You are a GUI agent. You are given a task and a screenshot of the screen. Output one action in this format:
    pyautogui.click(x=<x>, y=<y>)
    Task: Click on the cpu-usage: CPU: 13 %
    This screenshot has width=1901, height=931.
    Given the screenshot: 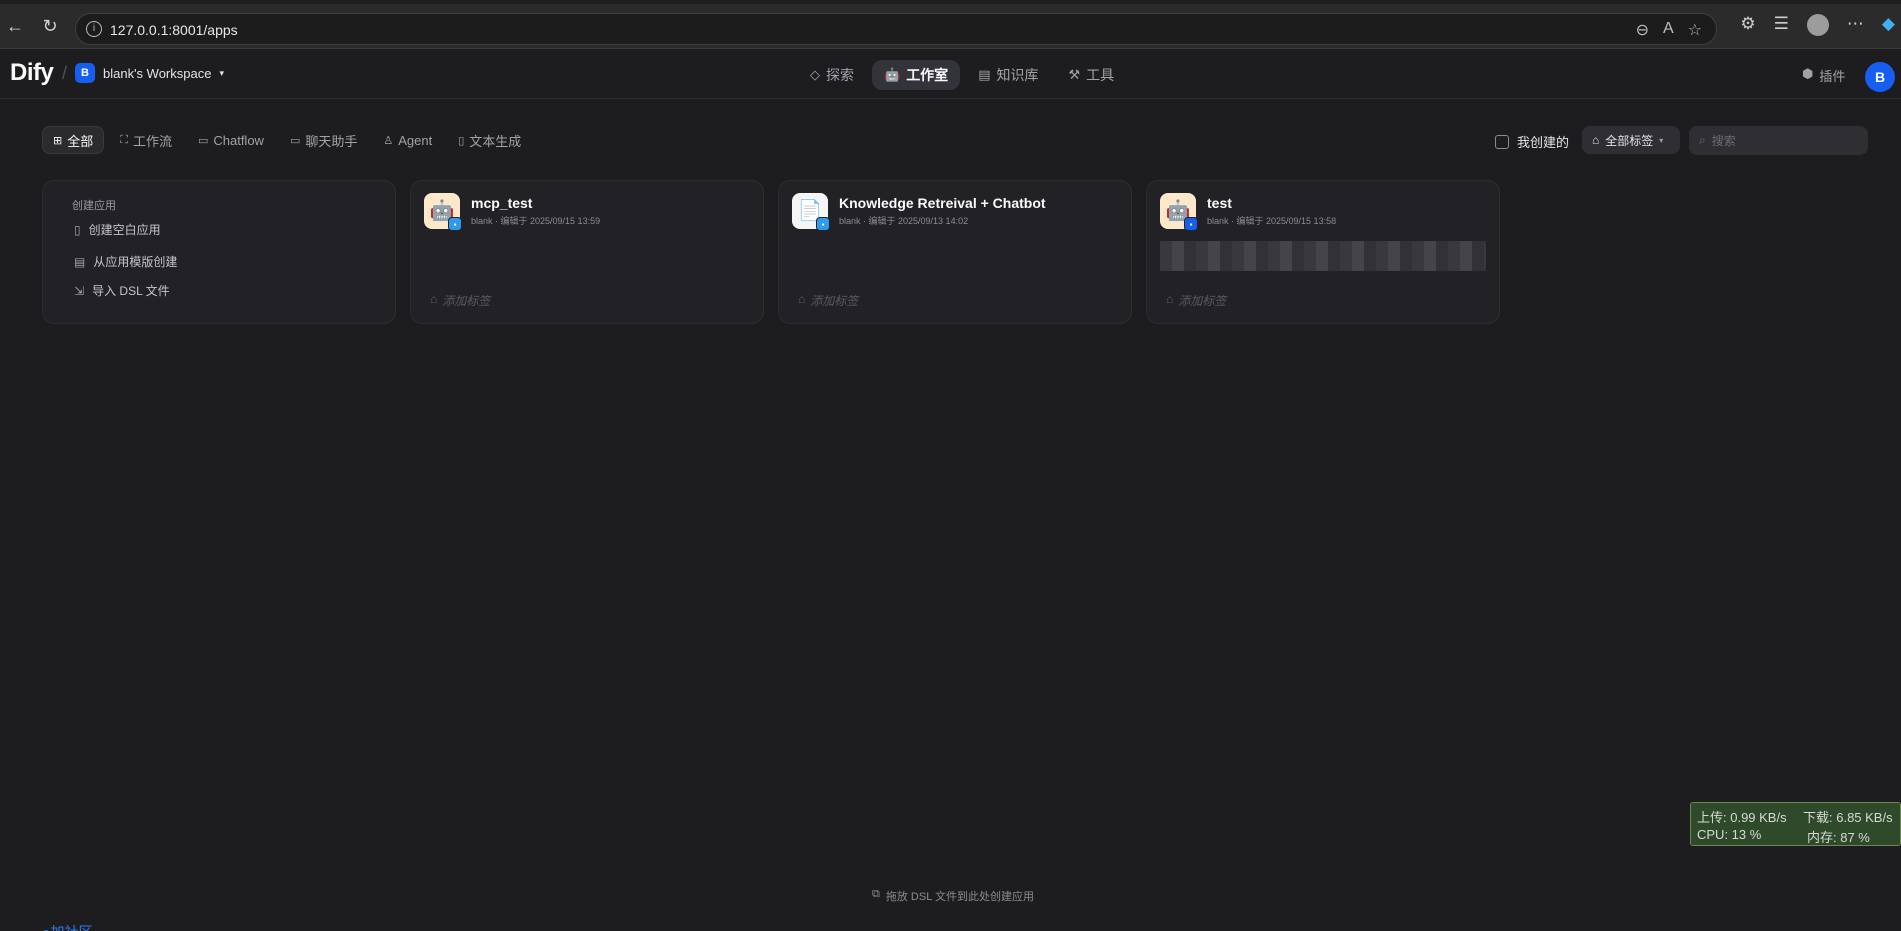 What is the action you would take?
    pyautogui.click(x=1729, y=834)
    